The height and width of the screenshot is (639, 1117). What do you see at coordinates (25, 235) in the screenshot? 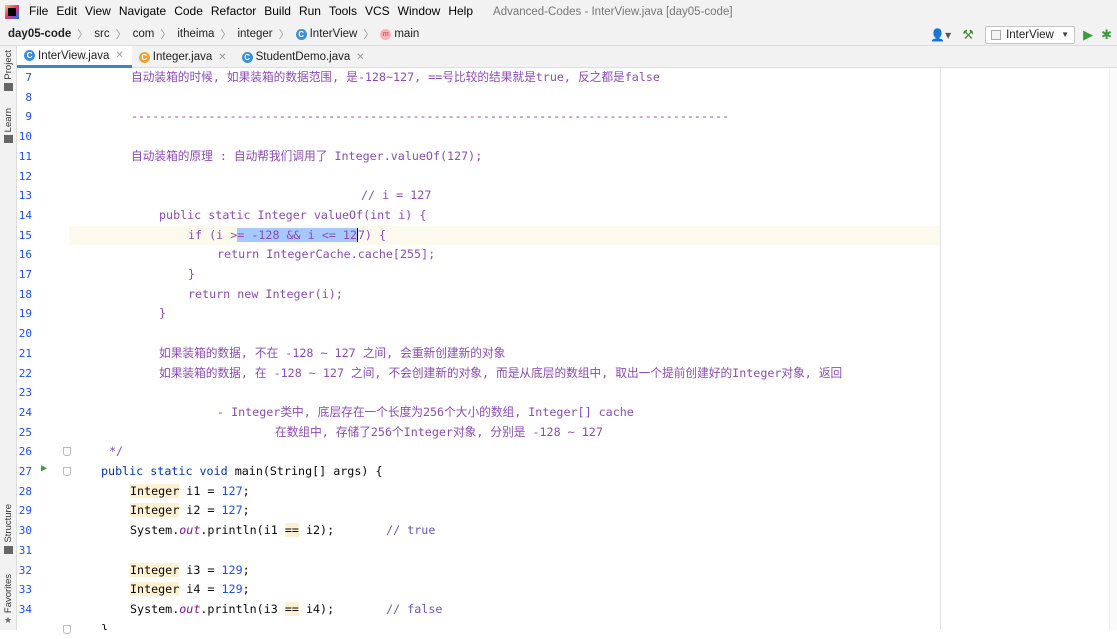
I see `line-number: 15` at bounding box center [25, 235].